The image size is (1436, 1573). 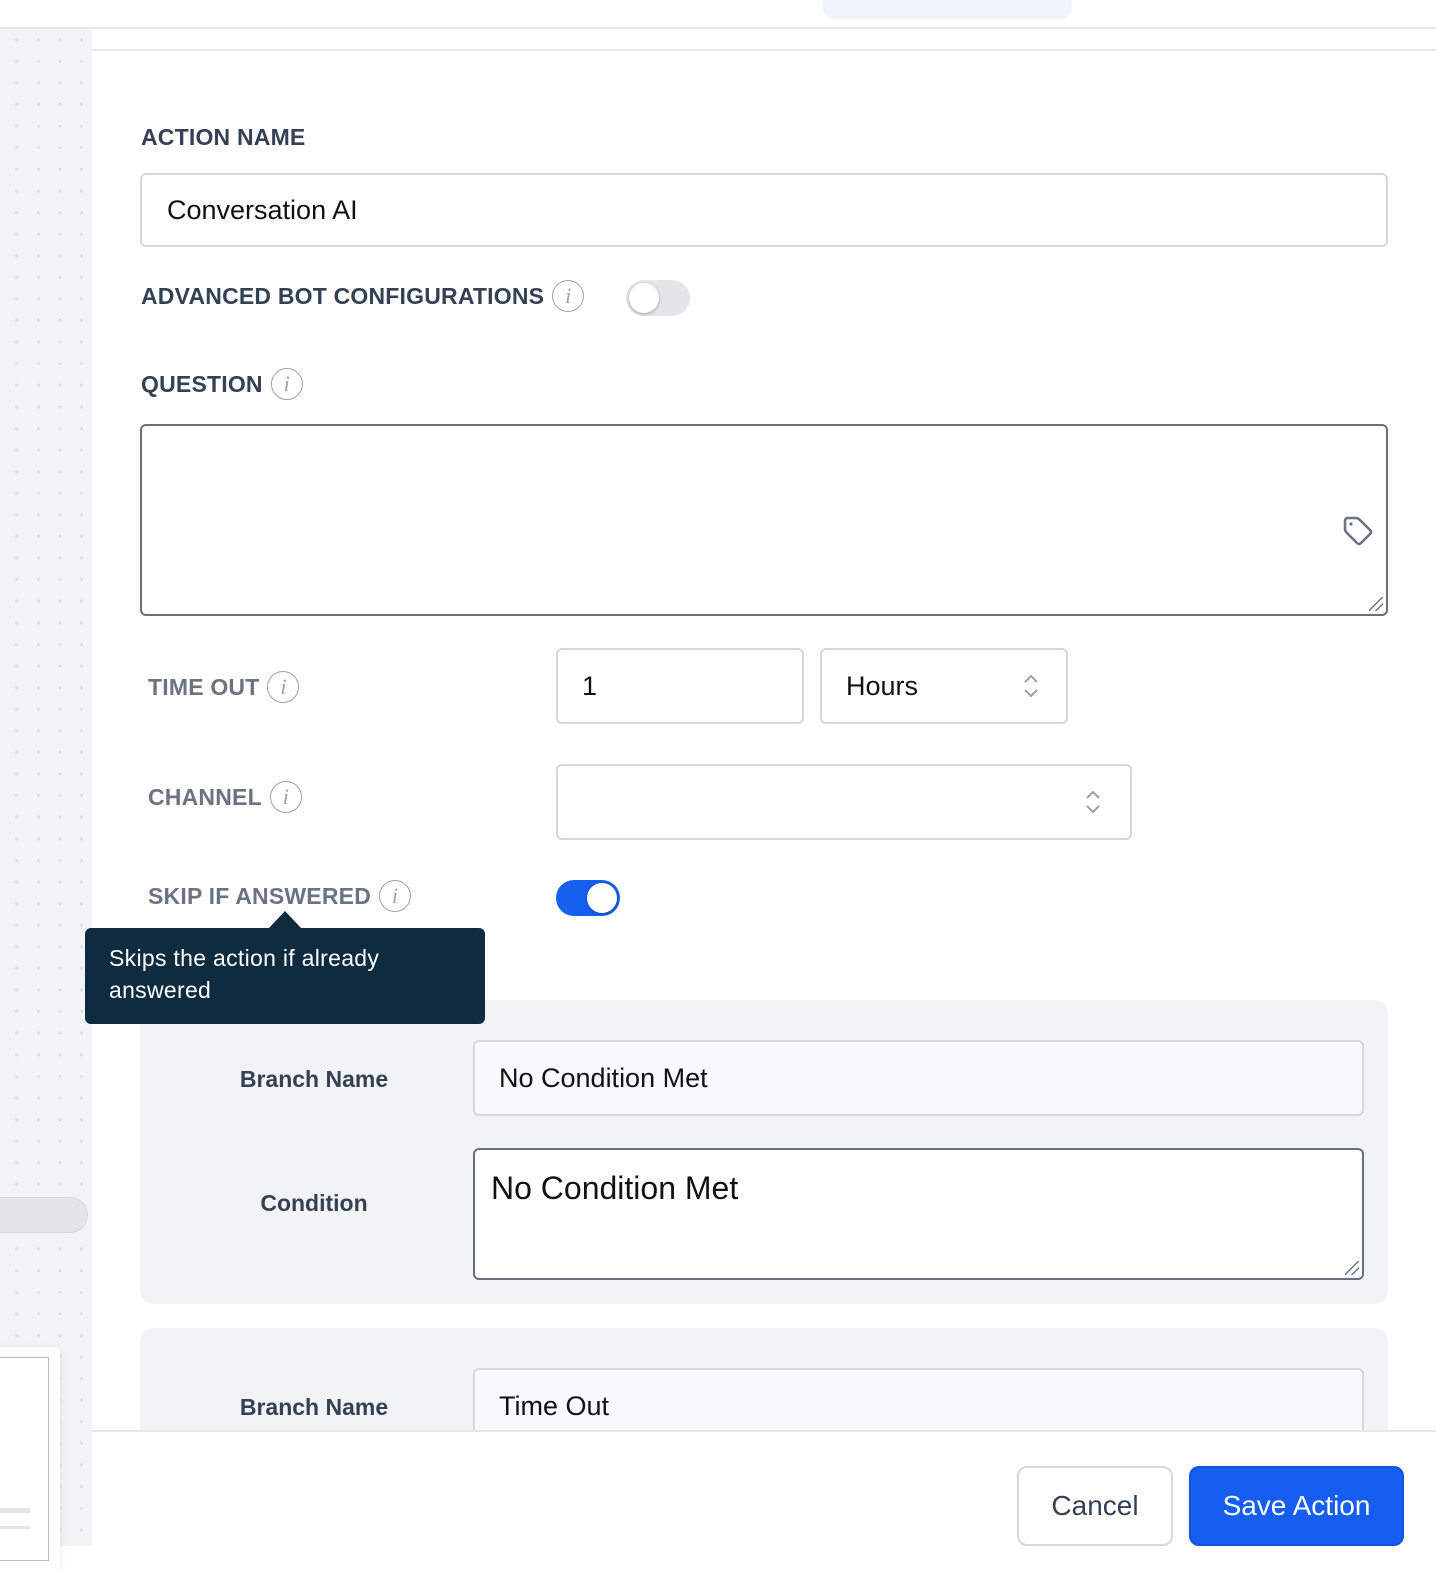 I want to click on minimap-viewport, so click(x=24, y=1459).